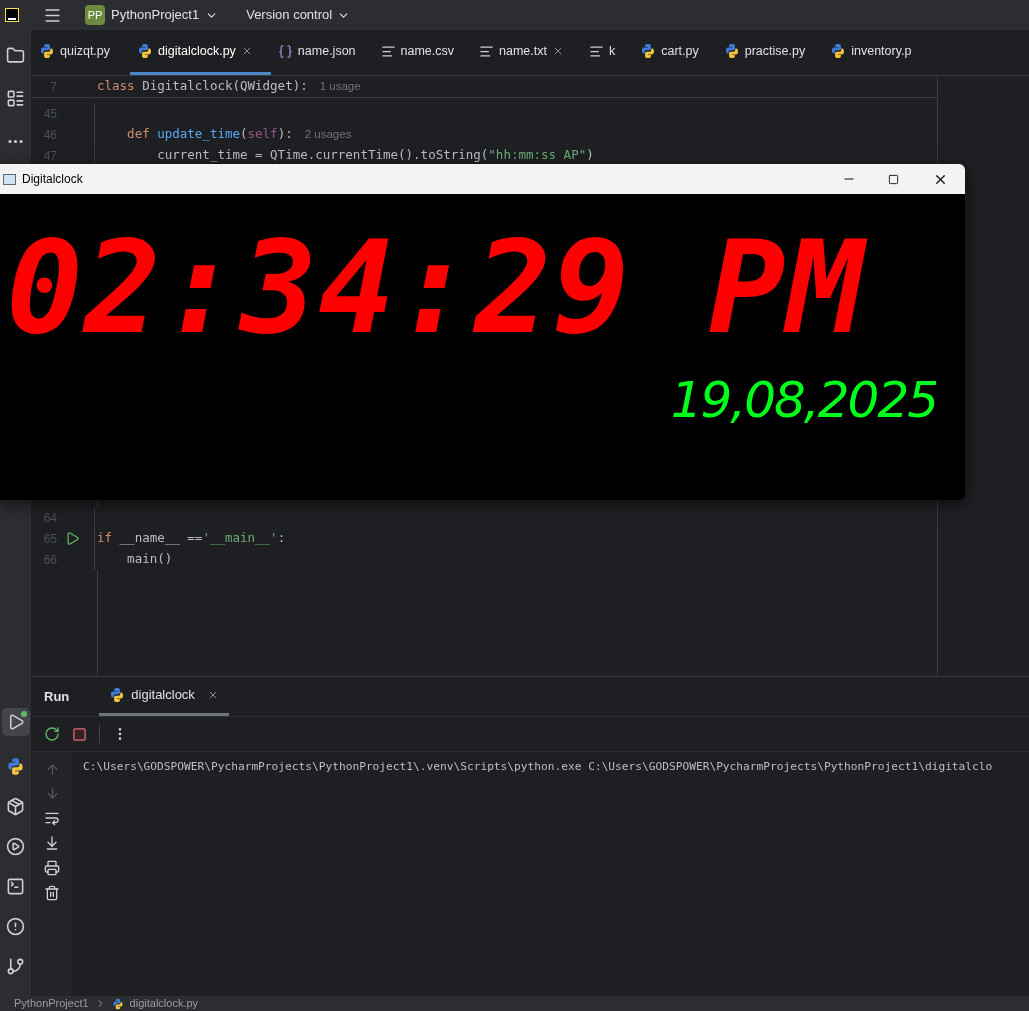  Describe the element at coordinates (52, 843) in the screenshot. I see `scroll-to-end-icon` at that location.